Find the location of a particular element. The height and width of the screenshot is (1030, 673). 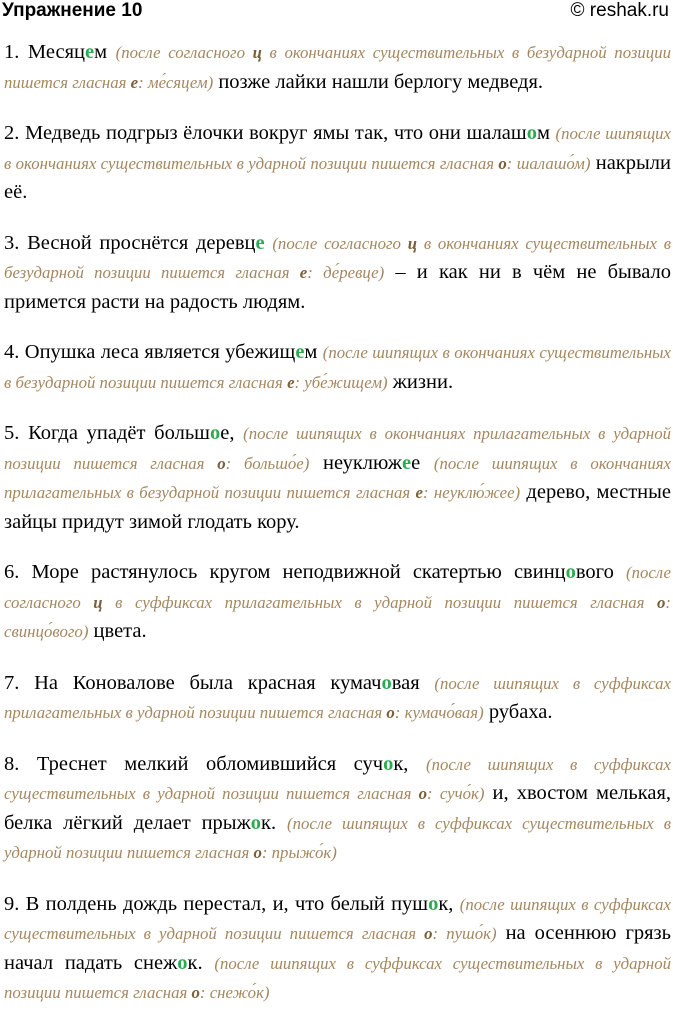

sentence-text: неуклюж is located at coordinates (355, 462).